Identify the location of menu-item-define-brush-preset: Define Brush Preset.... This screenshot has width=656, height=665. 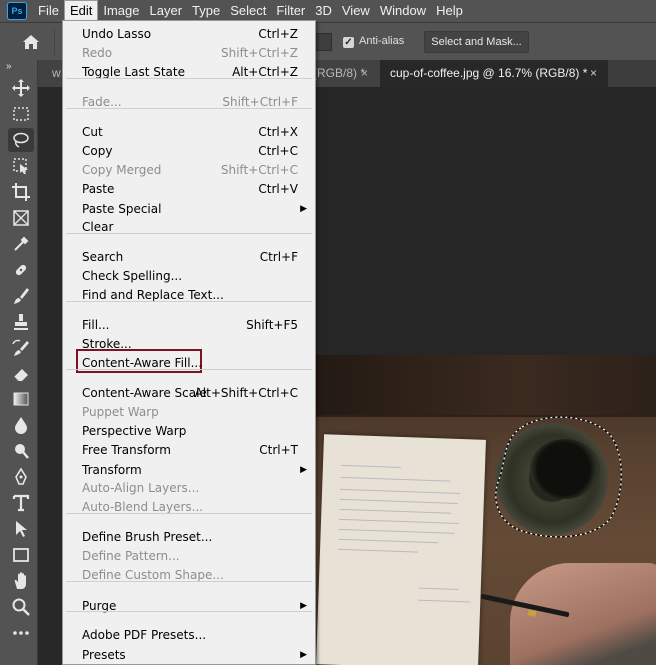
(189, 537).